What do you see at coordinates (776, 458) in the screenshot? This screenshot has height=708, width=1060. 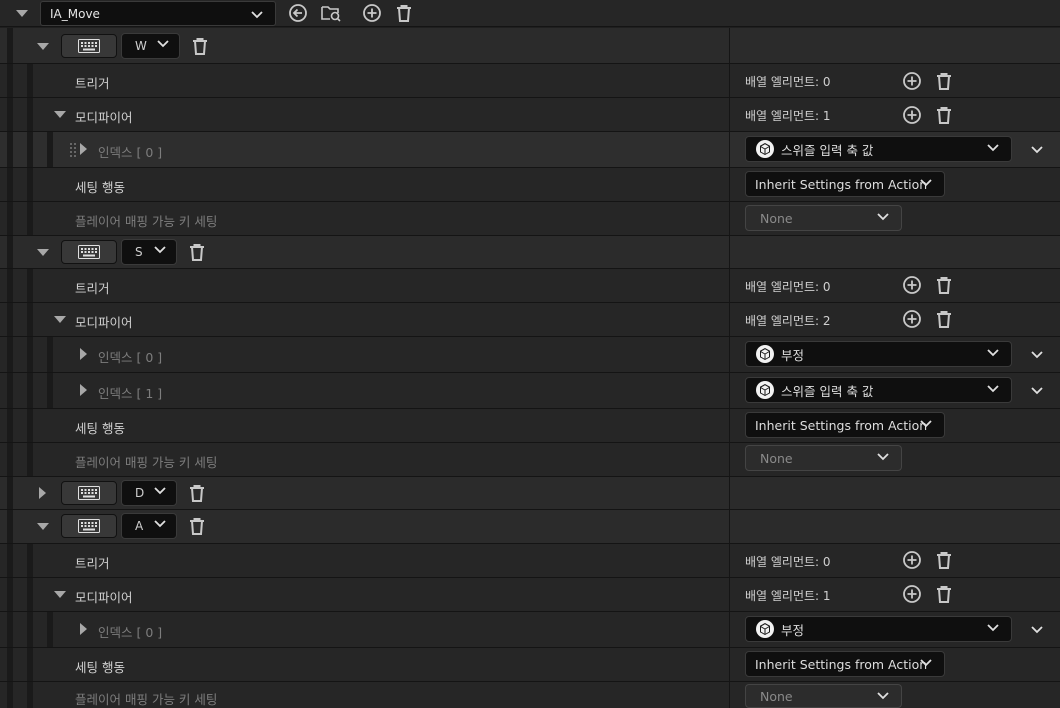 I see `player-mappable-value: None` at bounding box center [776, 458].